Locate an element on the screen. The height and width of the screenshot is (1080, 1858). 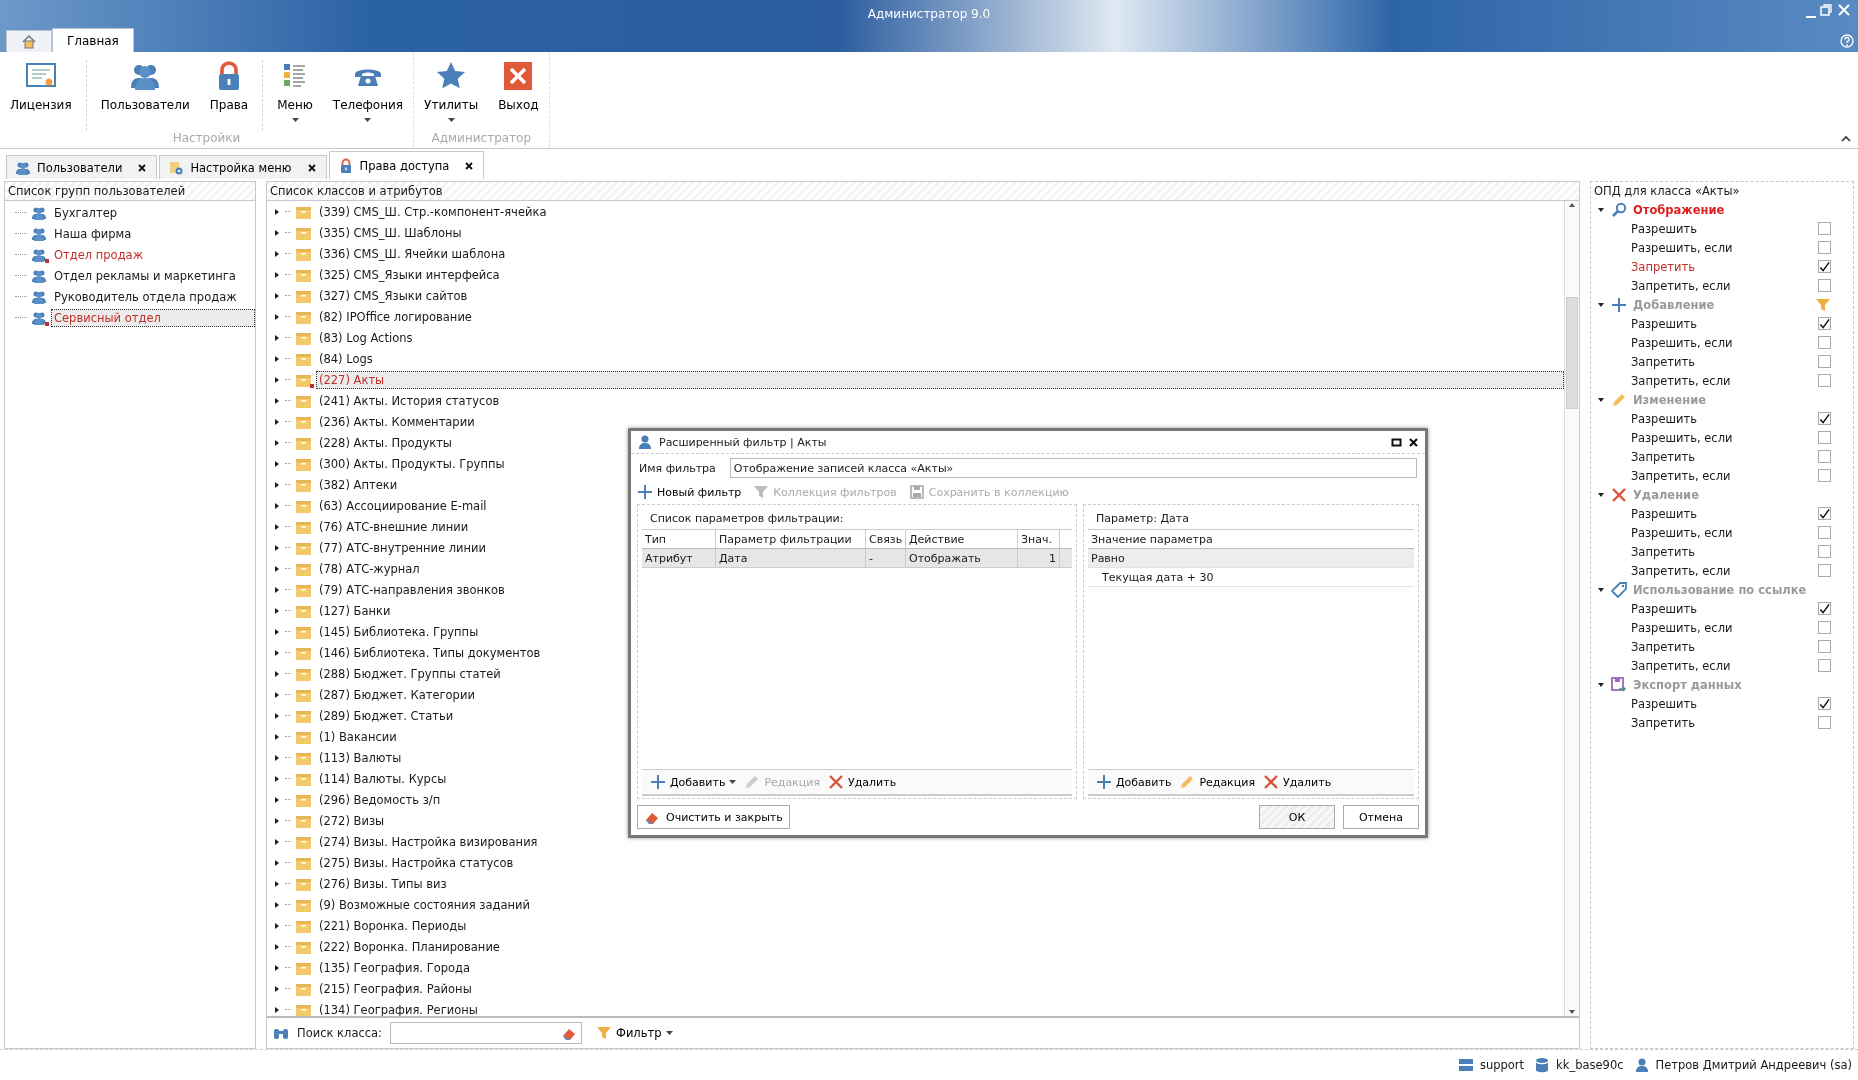
delete-icon is located at coordinates (836, 782).